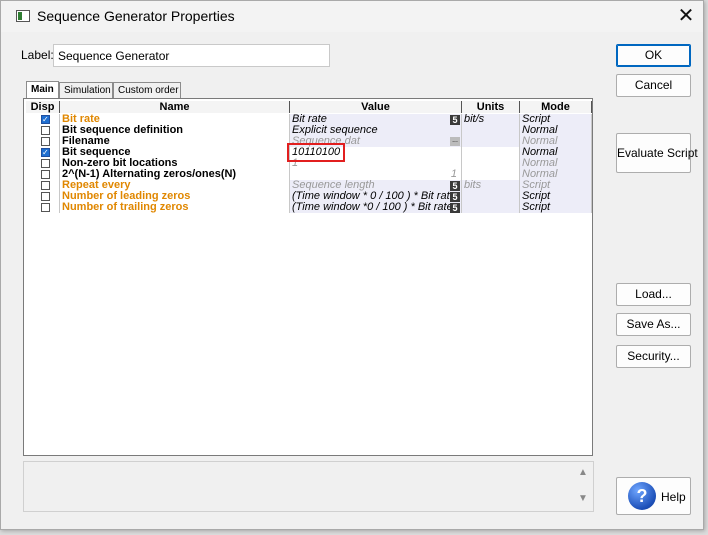 The height and width of the screenshot is (535, 708). I want to click on parameter-name: Non-zero bit locations, so click(175, 163).